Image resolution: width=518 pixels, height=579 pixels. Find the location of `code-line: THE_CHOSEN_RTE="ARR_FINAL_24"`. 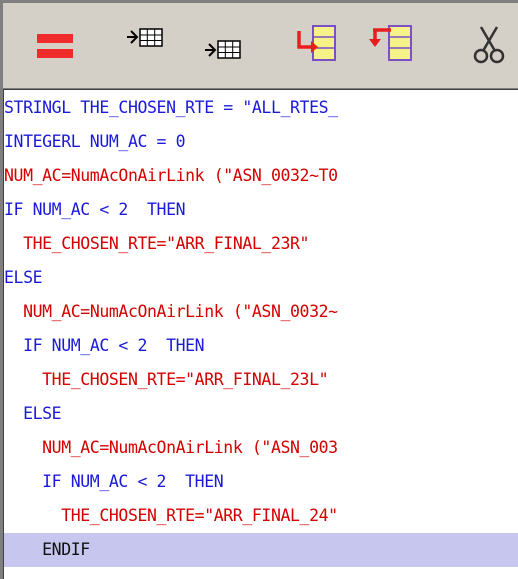

code-line: THE_CHOSEN_RTE="ARR_FINAL_24" is located at coordinates (261, 516).